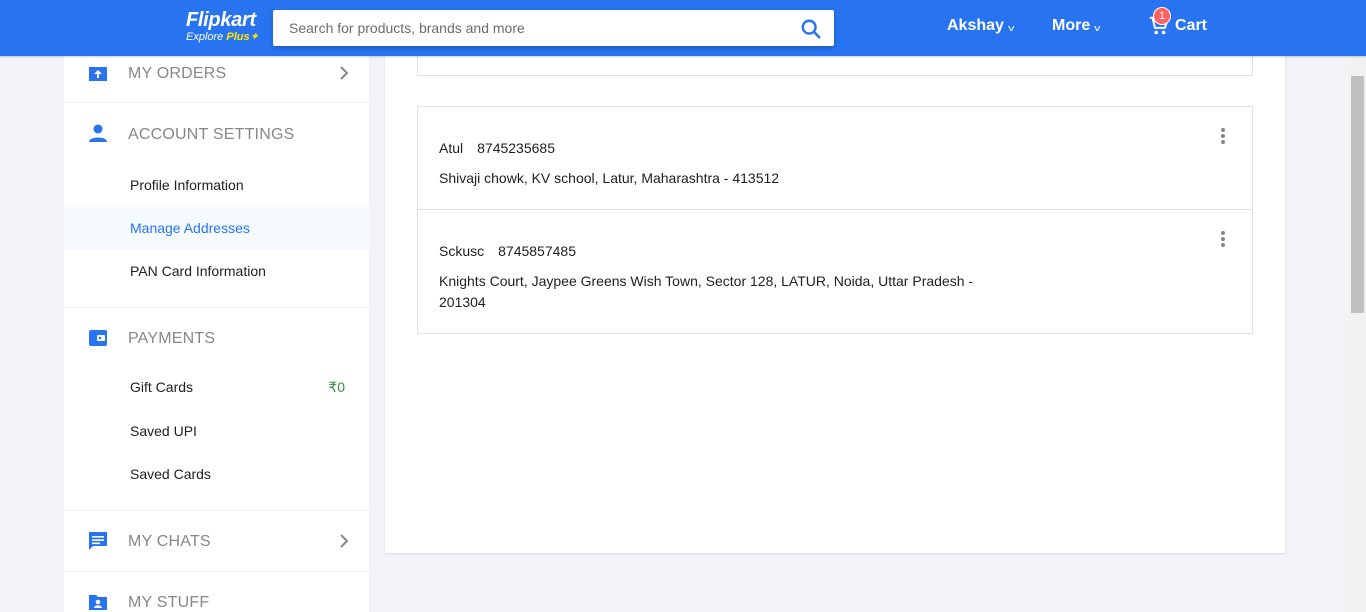 Image resolution: width=1366 pixels, height=612 pixels. Describe the element at coordinates (177, 73) in the screenshot. I see `my-orders-title: MY ORDERS` at that location.